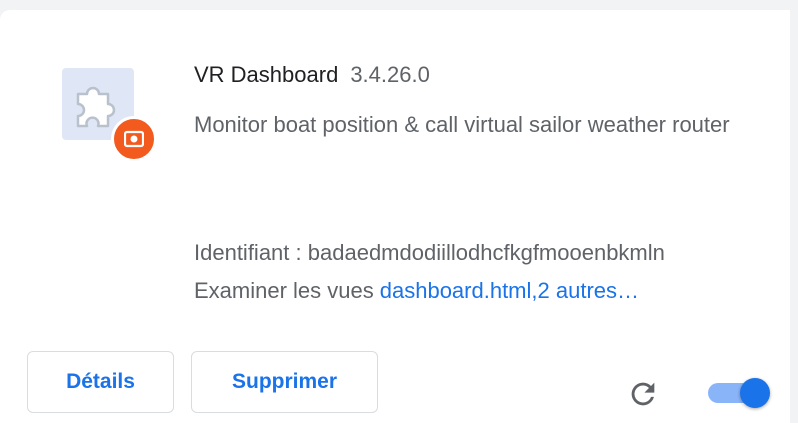  I want to click on extension-id-label: Identifiant :, so click(248, 252).